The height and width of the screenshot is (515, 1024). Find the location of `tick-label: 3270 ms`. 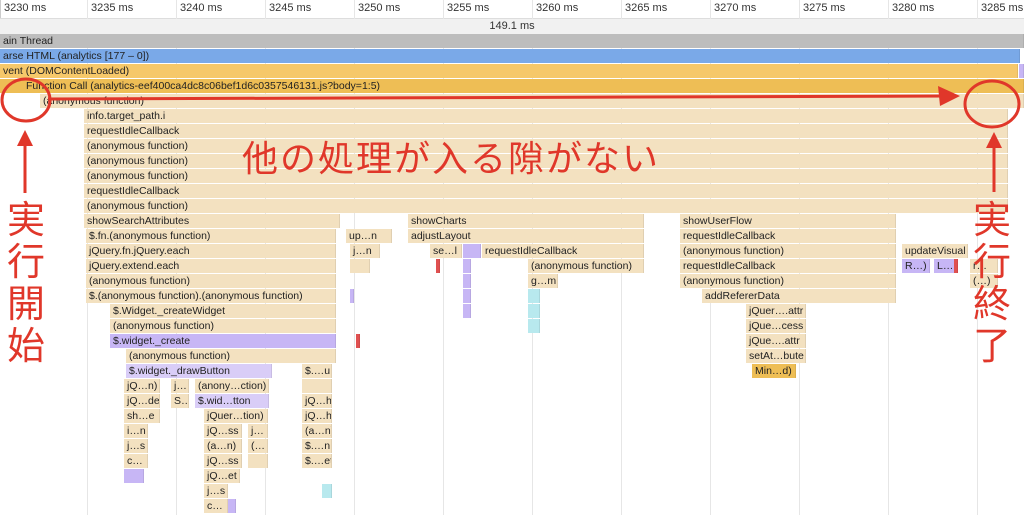

tick-label: 3270 ms is located at coordinates (735, 8).